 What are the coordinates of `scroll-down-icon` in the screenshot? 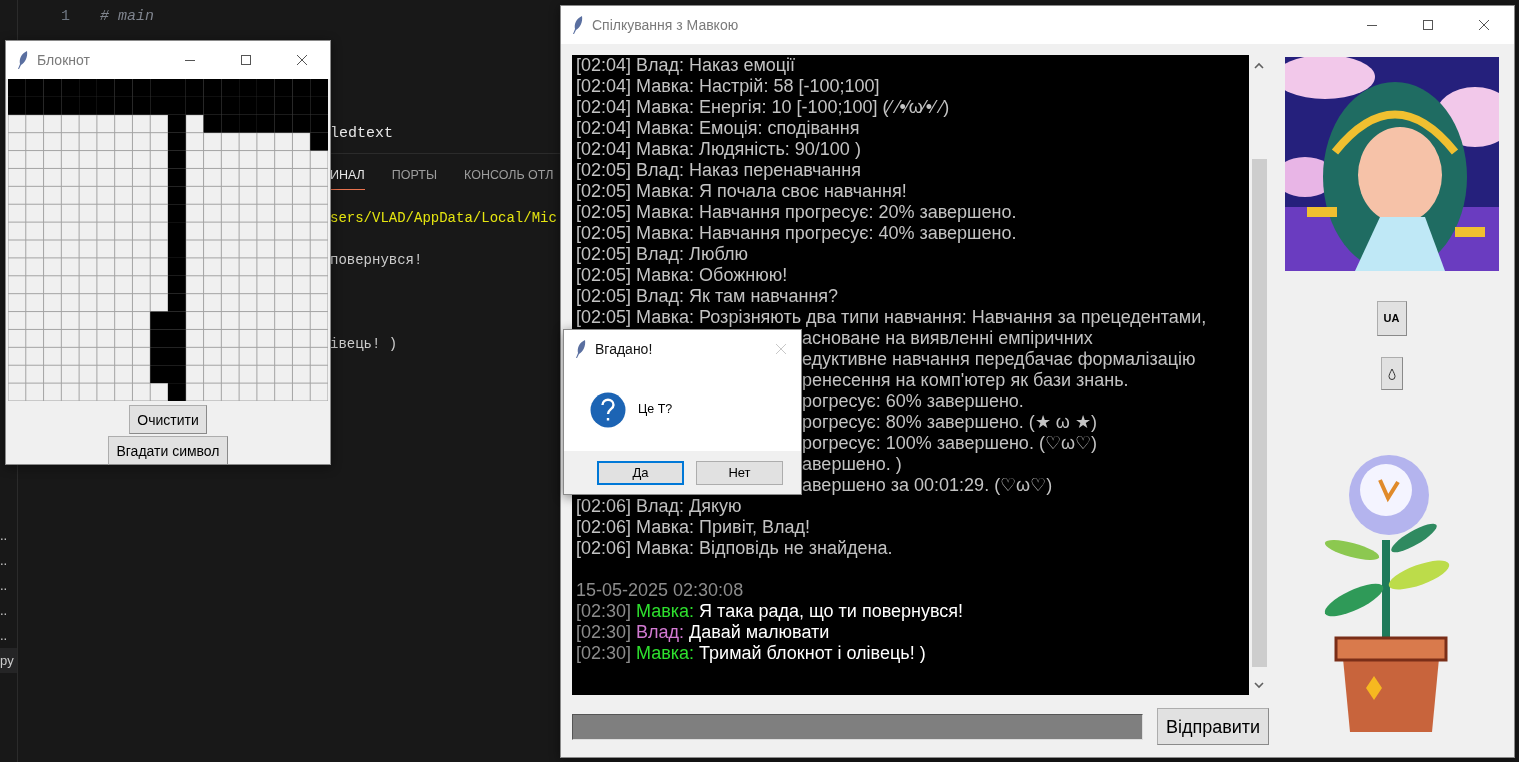 It's located at (1259, 685).